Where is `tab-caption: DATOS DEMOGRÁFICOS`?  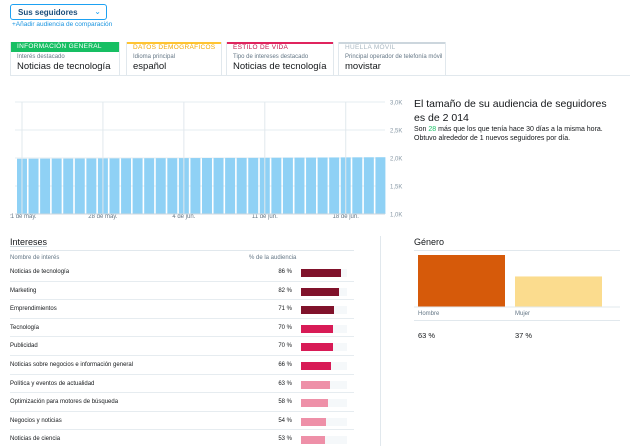
tab-caption: DATOS DEMOGRÁFICOS is located at coordinates (174, 47).